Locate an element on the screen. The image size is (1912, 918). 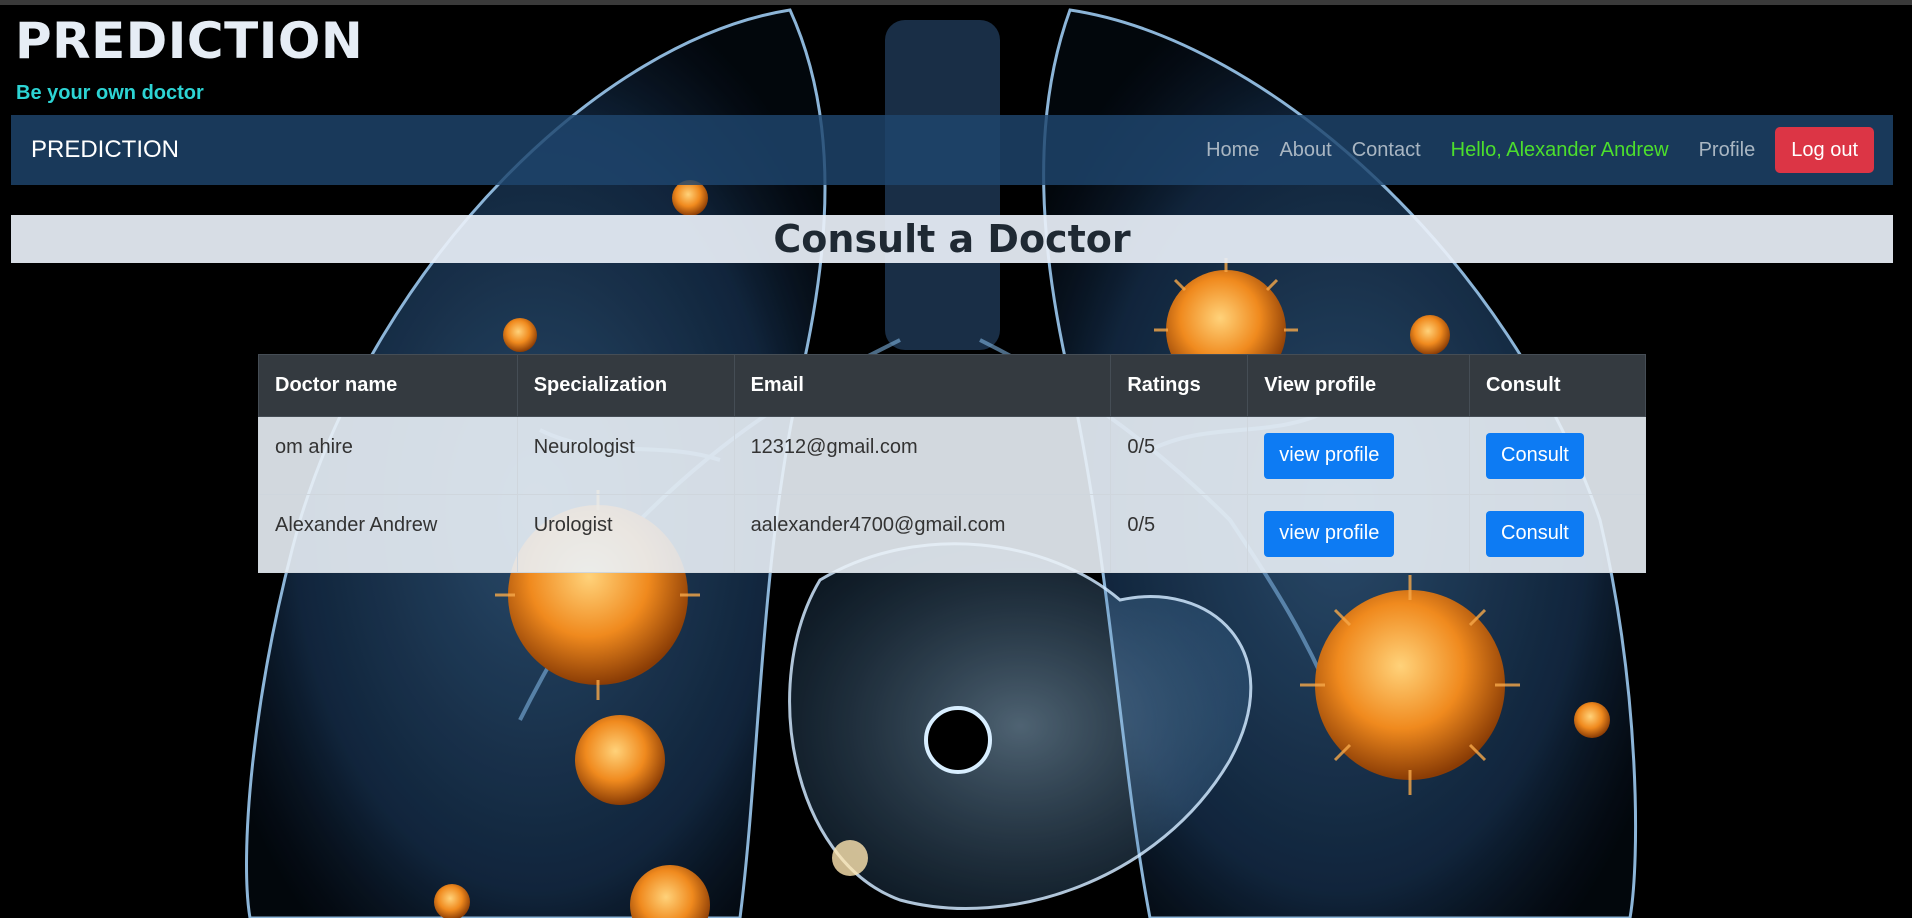
doctor-name: Alexander Andrew is located at coordinates (356, 525).